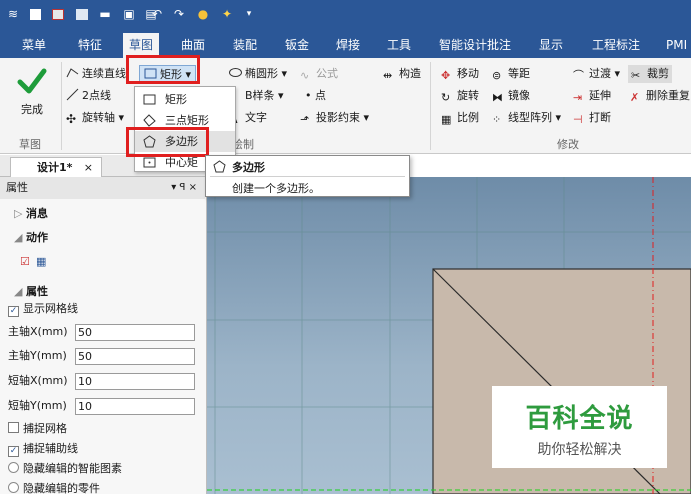 The height and width of the screenshot is (494, 691). I want to click on linear-array-button: ⁘ 线型阵列 ▾, so click(526, 118).